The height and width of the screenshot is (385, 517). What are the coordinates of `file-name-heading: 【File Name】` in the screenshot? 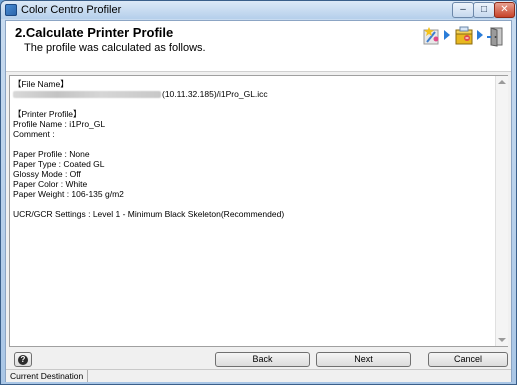 It's located at (41, 84).